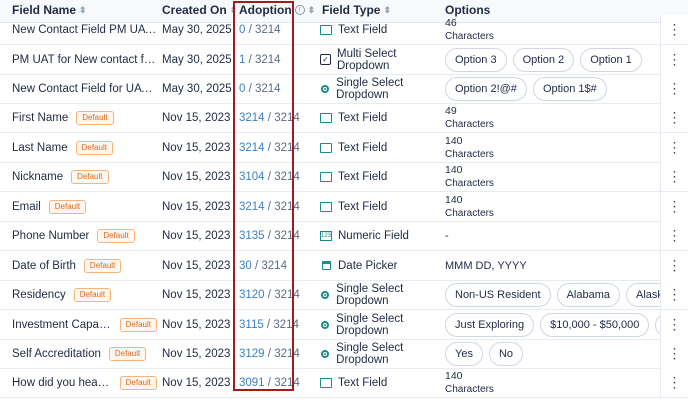 Image resolution: width=688 pixels, height=402 pixels. I want to click on option-pill: Option 2!@#, so click(486, 88).